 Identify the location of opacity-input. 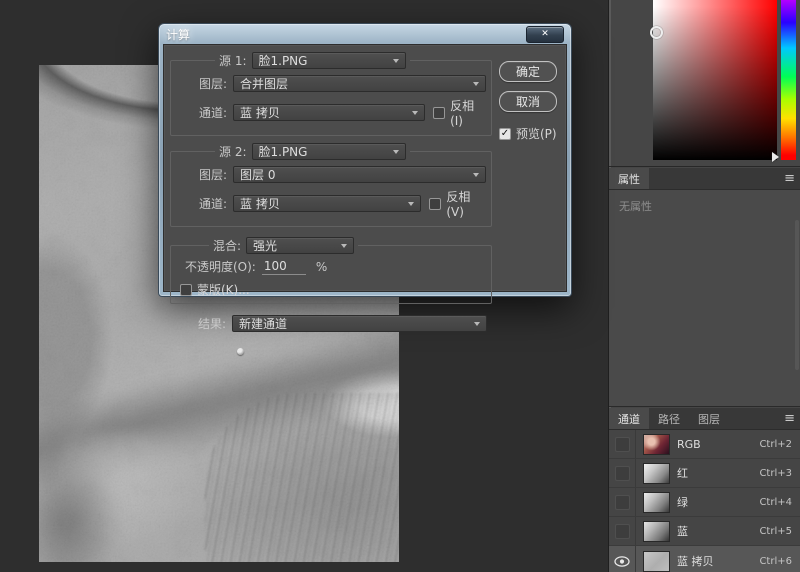
(283, 266).